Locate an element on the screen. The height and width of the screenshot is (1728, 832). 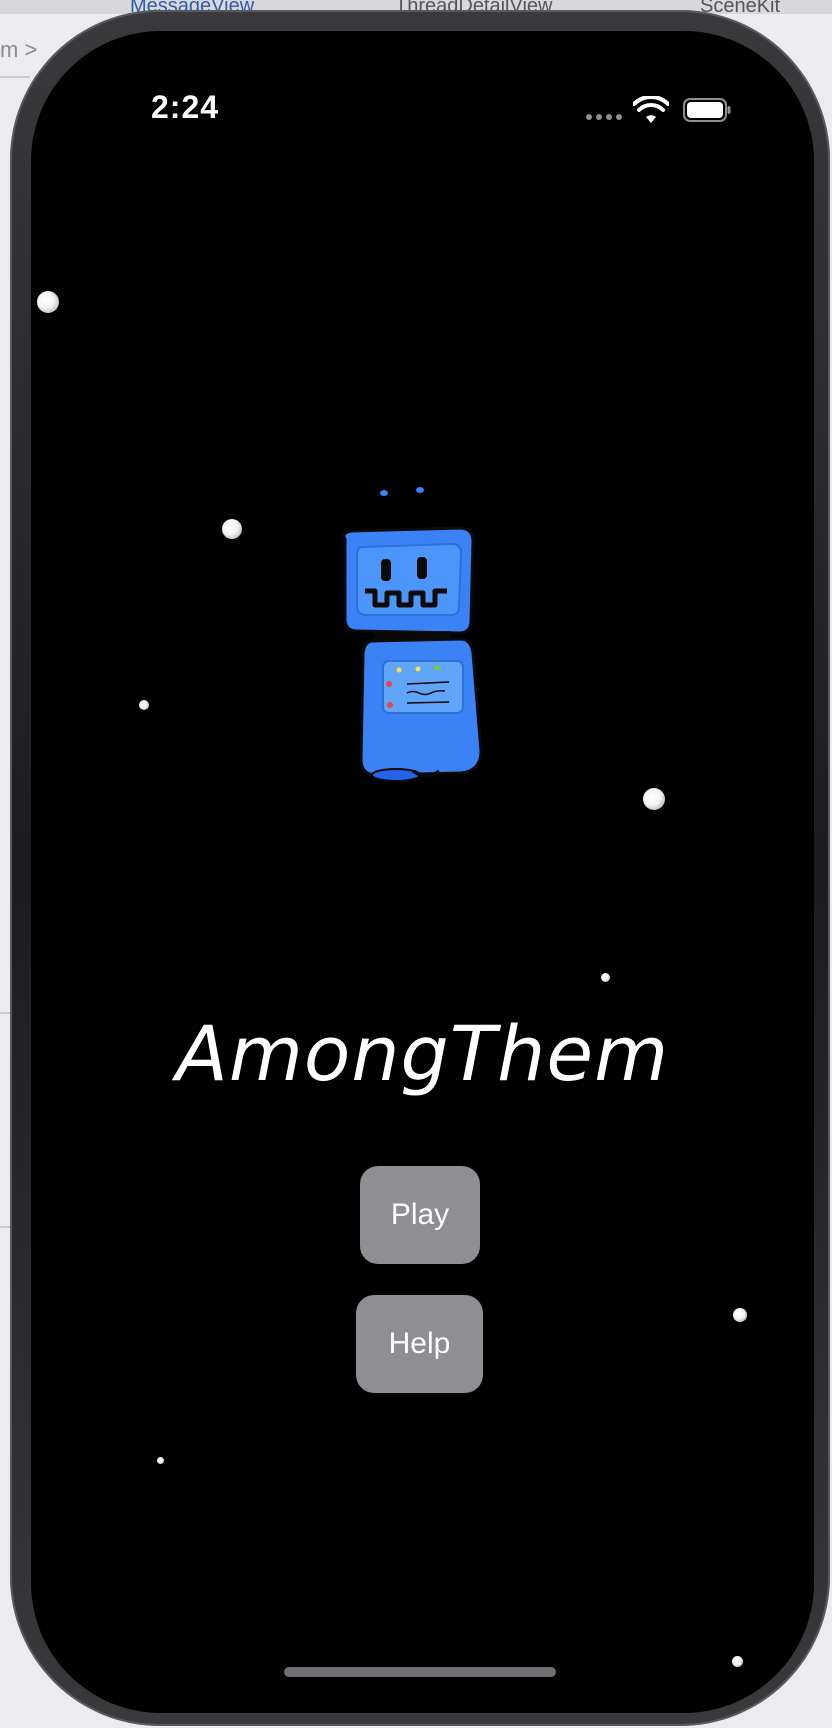
help-button: Help is located at coordinates (419, 1344).